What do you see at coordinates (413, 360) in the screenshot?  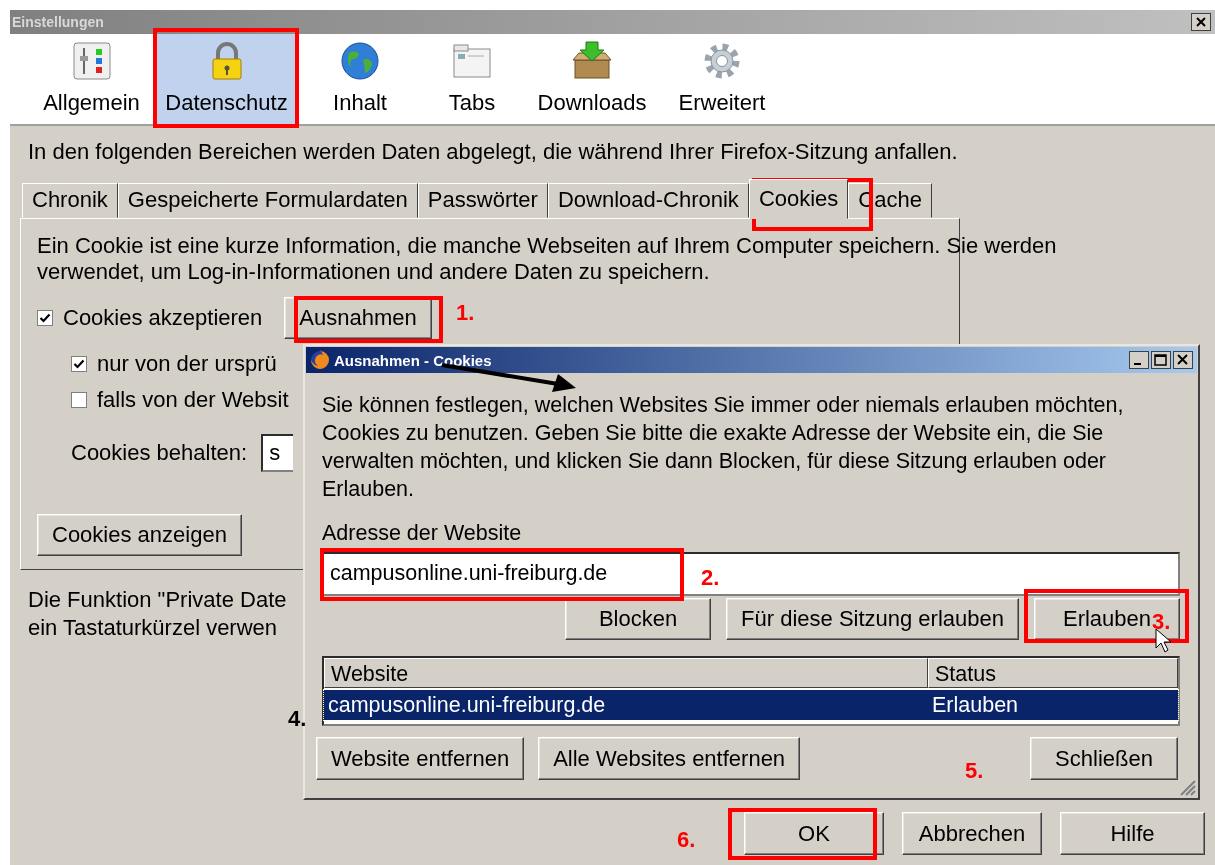 I see `window-title: Ausnahmen - Cookies` at bounding box center [413, 360].